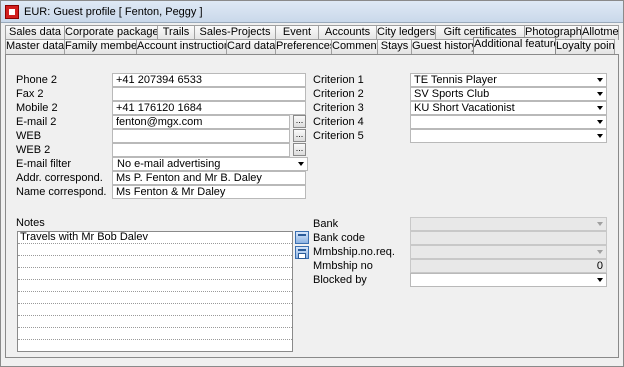 The height and width of the screenshot is (367, 624). What do you see at coordinates (508, 280) in the screenshot?
I see `blocked-by-select` at bounding box center [508, 280].